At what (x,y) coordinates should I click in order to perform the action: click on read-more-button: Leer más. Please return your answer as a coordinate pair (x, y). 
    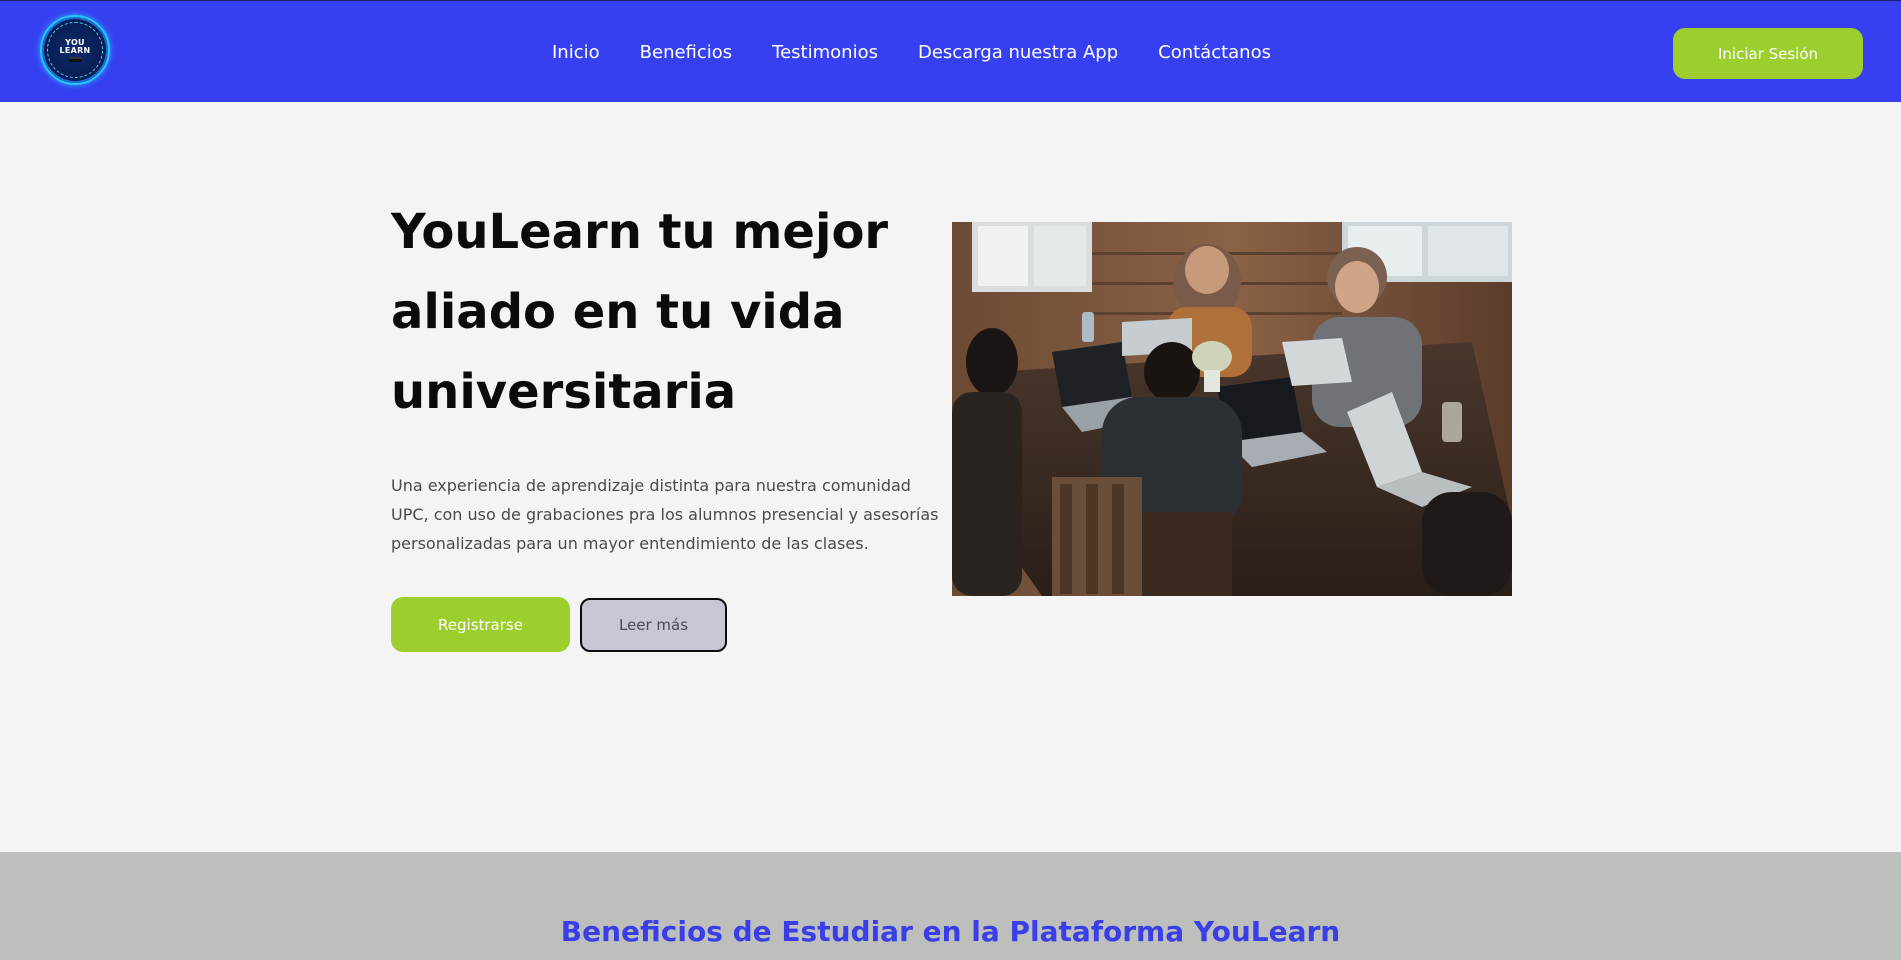
    Looking at the image, I should click on (653, 625).